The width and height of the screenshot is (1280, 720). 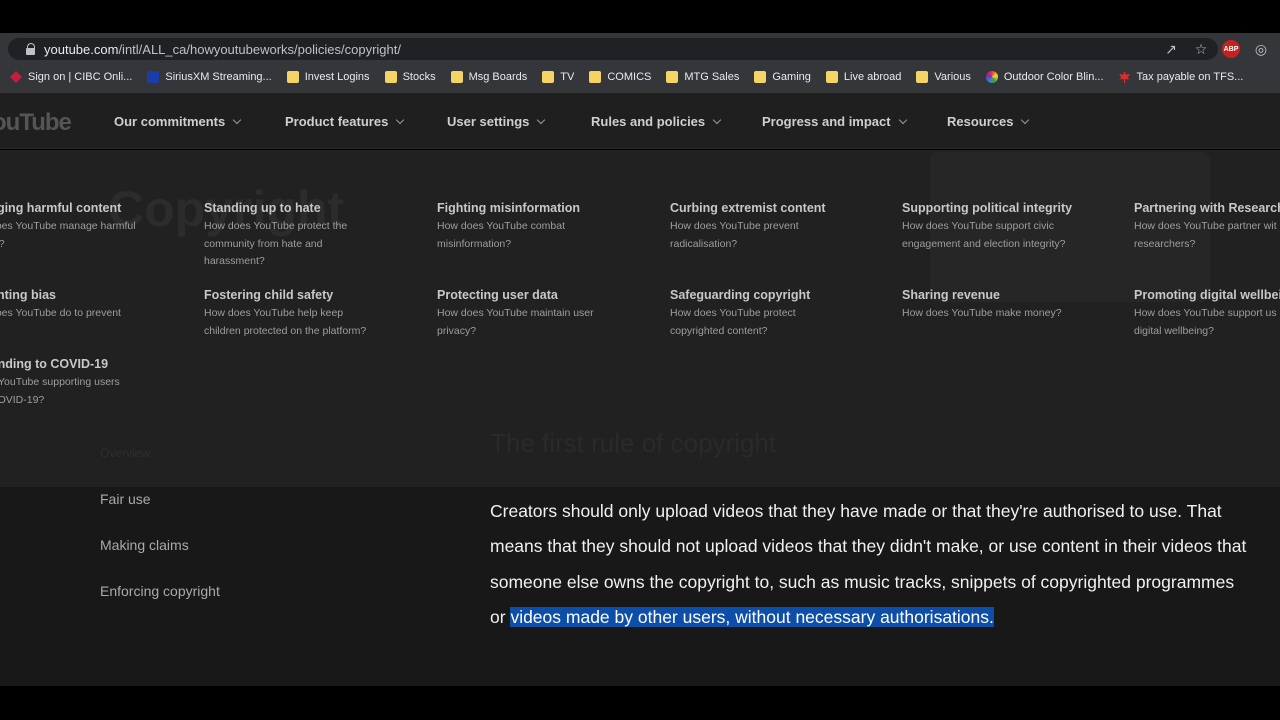 What do you see at coordinates (36, 123) in the screenshot?
I see `youtube-logo: ouTube` at bounding box center [36, 123].